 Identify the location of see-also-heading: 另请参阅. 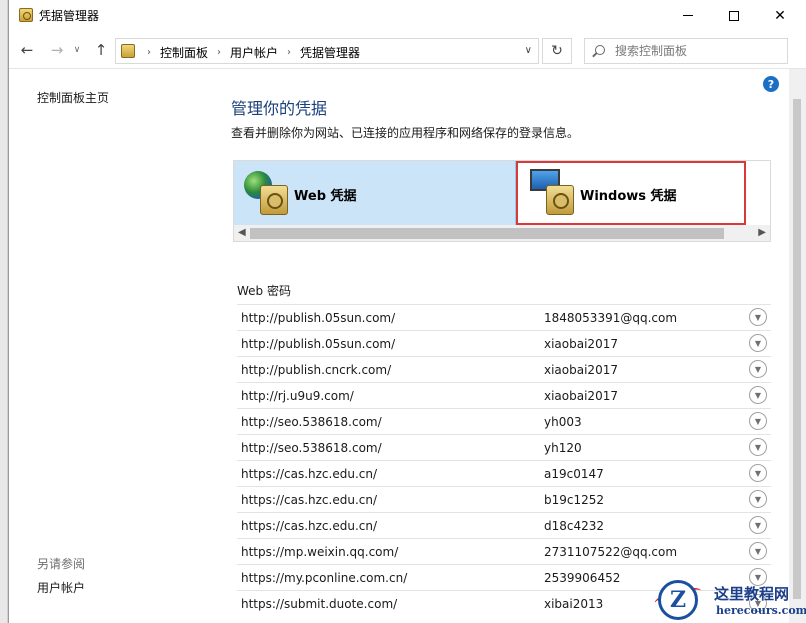
(61, 564).